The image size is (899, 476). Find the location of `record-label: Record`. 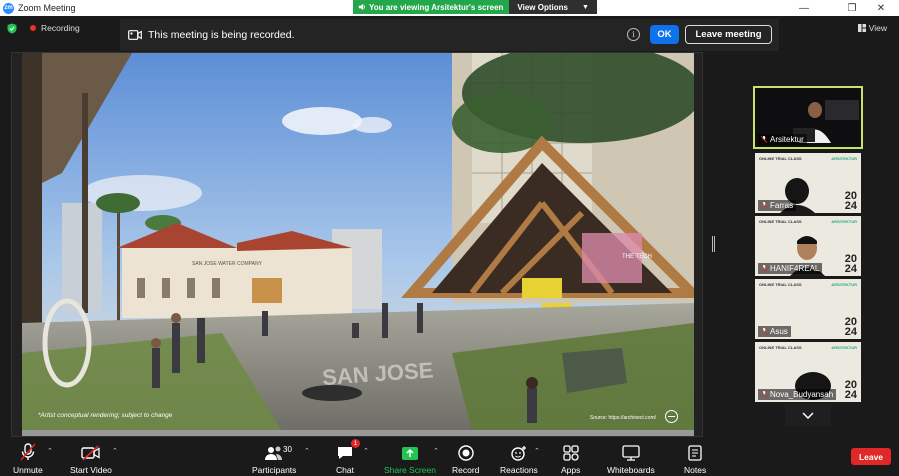

record-label: Record is located at coordinates (466, 470).